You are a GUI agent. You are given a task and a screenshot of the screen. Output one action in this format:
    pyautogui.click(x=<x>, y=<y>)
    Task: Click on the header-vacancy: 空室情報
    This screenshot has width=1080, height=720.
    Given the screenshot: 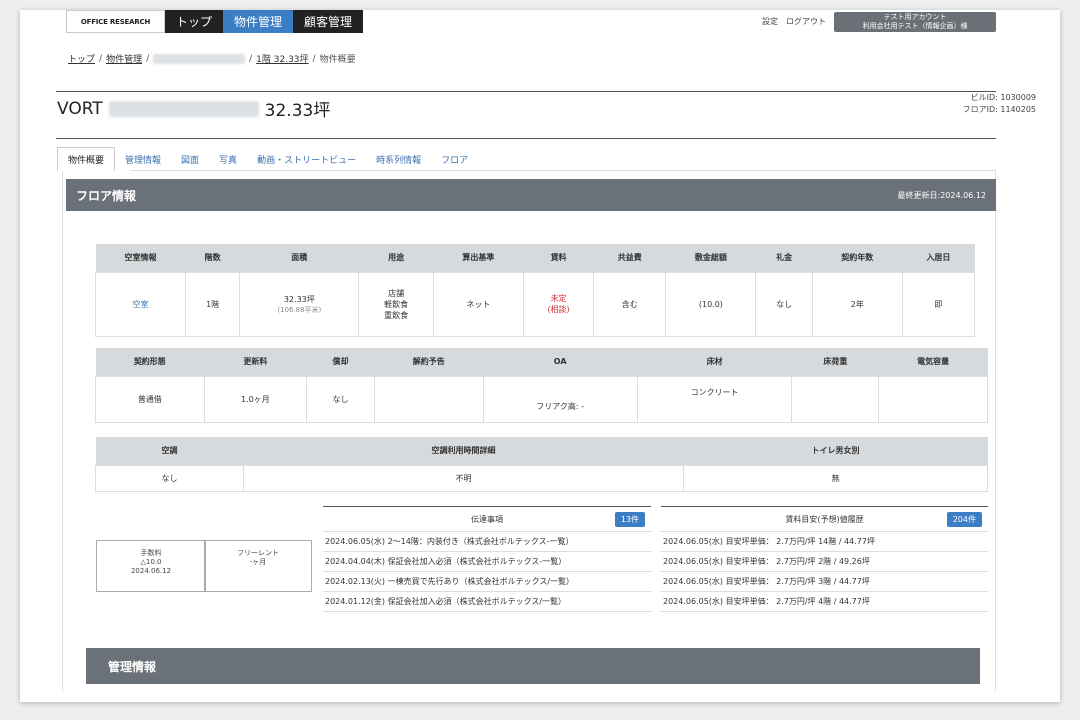 What is the action you would take?
    pyautogui.click(x=140, y=258)
    